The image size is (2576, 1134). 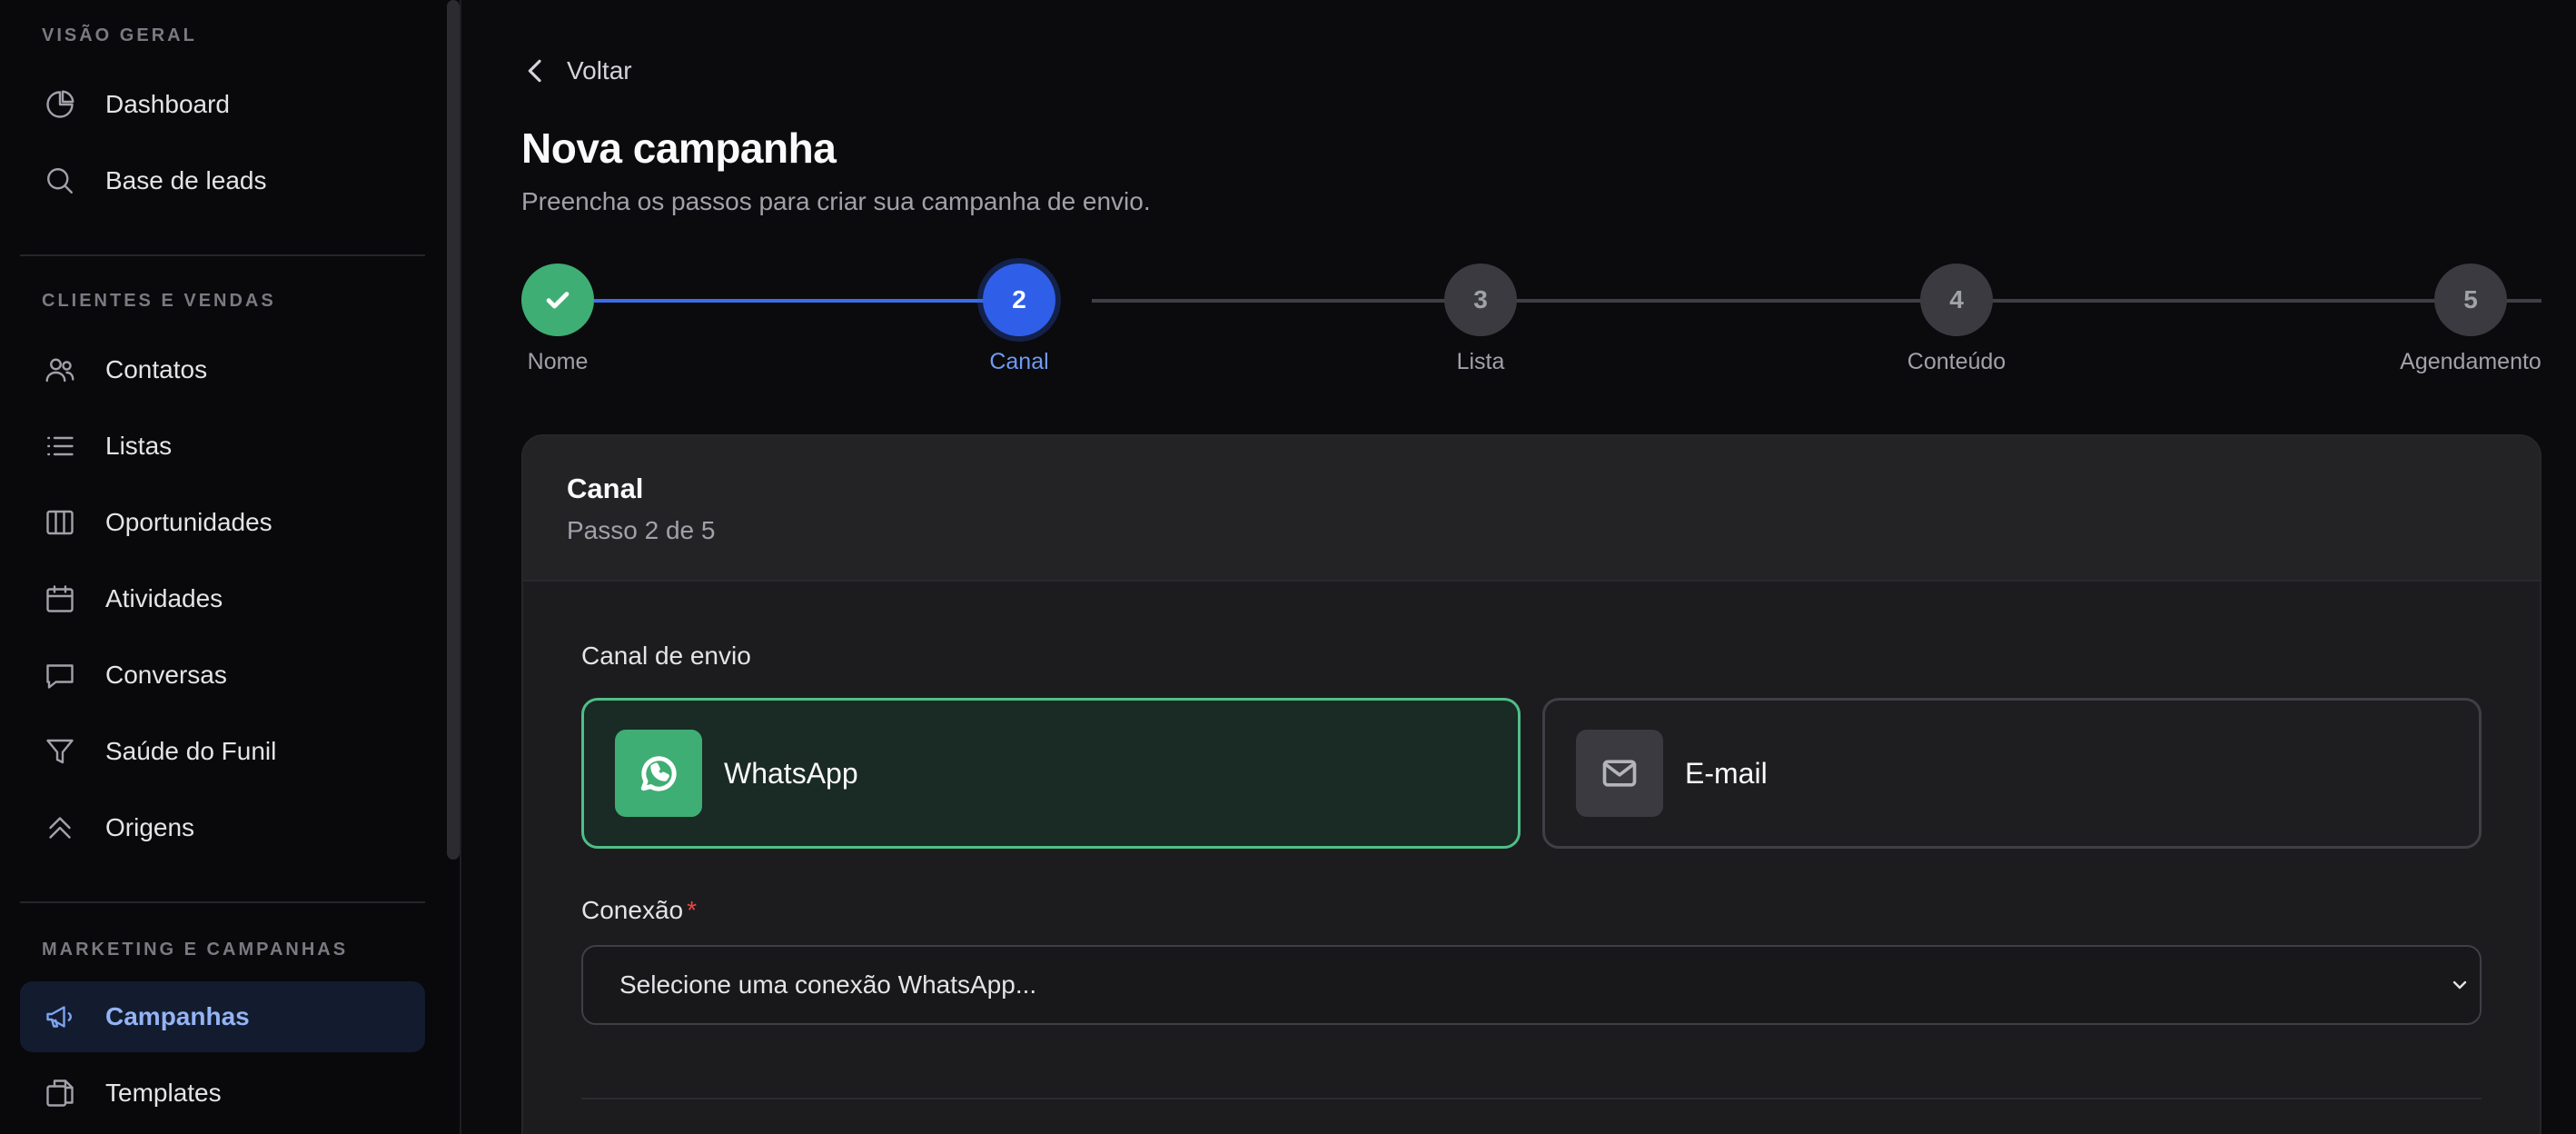 I want to click on card-step-indicator: Passo 2 de 5, so click(x=641, y=530).